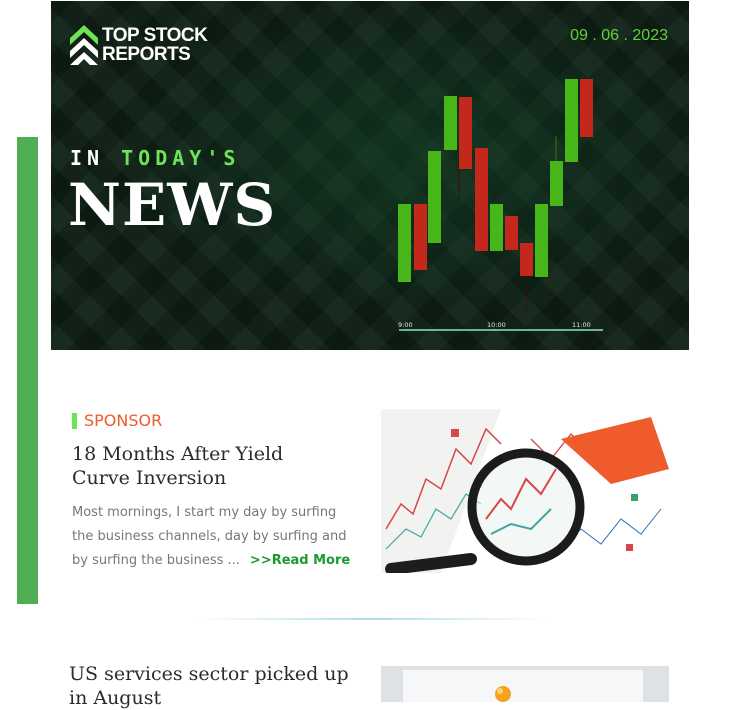 This screenshot has width=741, height=710. Describe the element at coordinates (123, 420) in the screenshot. I see `sponsor-label-text: SPONSOR` at that location.